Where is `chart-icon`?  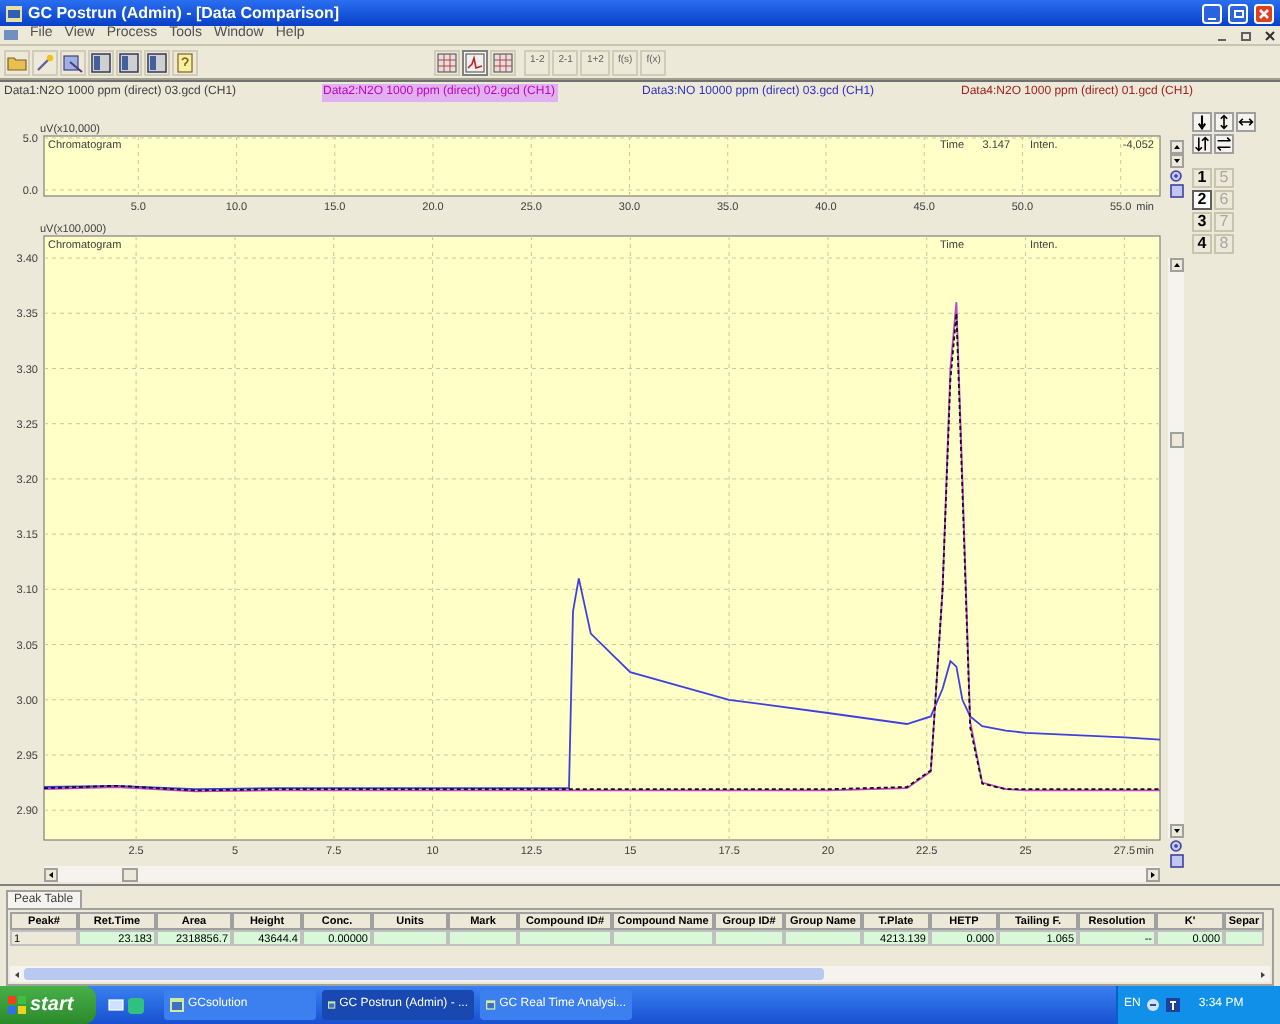 chart-icon is located at coordinates (475, 62).